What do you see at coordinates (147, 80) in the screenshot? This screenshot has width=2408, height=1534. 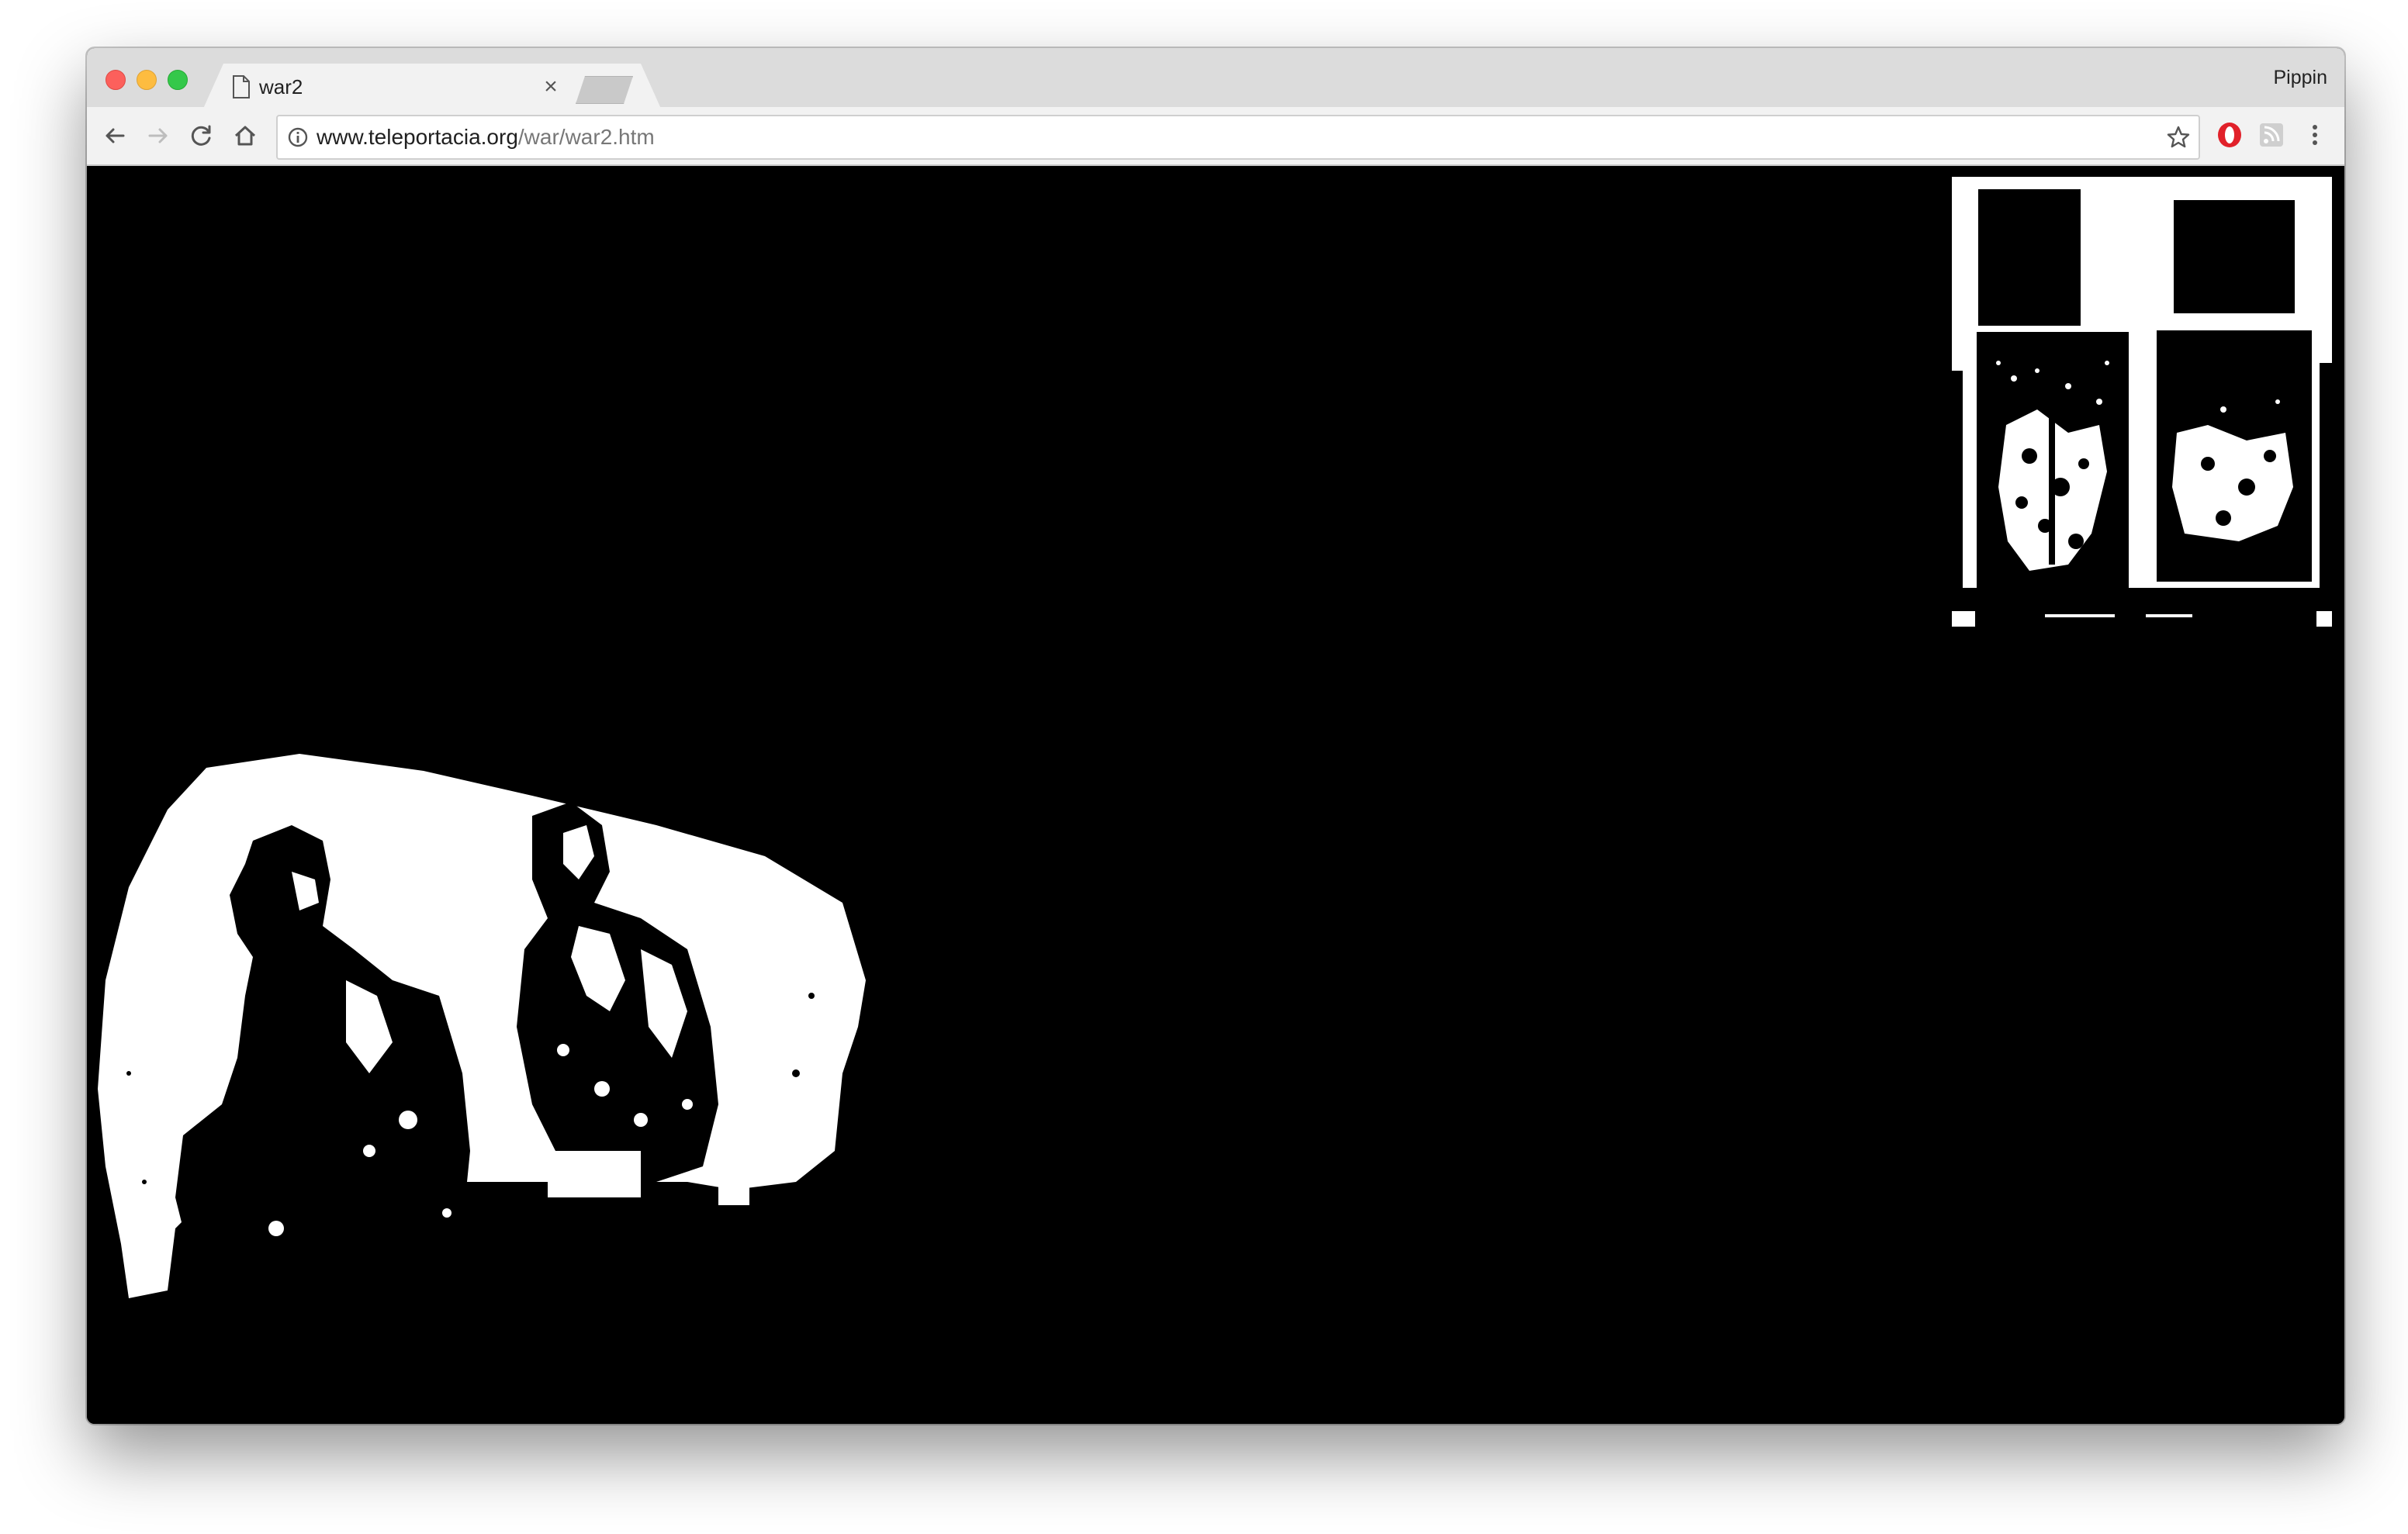 I see `minimize-window-button` at bounding box center [147, 80].